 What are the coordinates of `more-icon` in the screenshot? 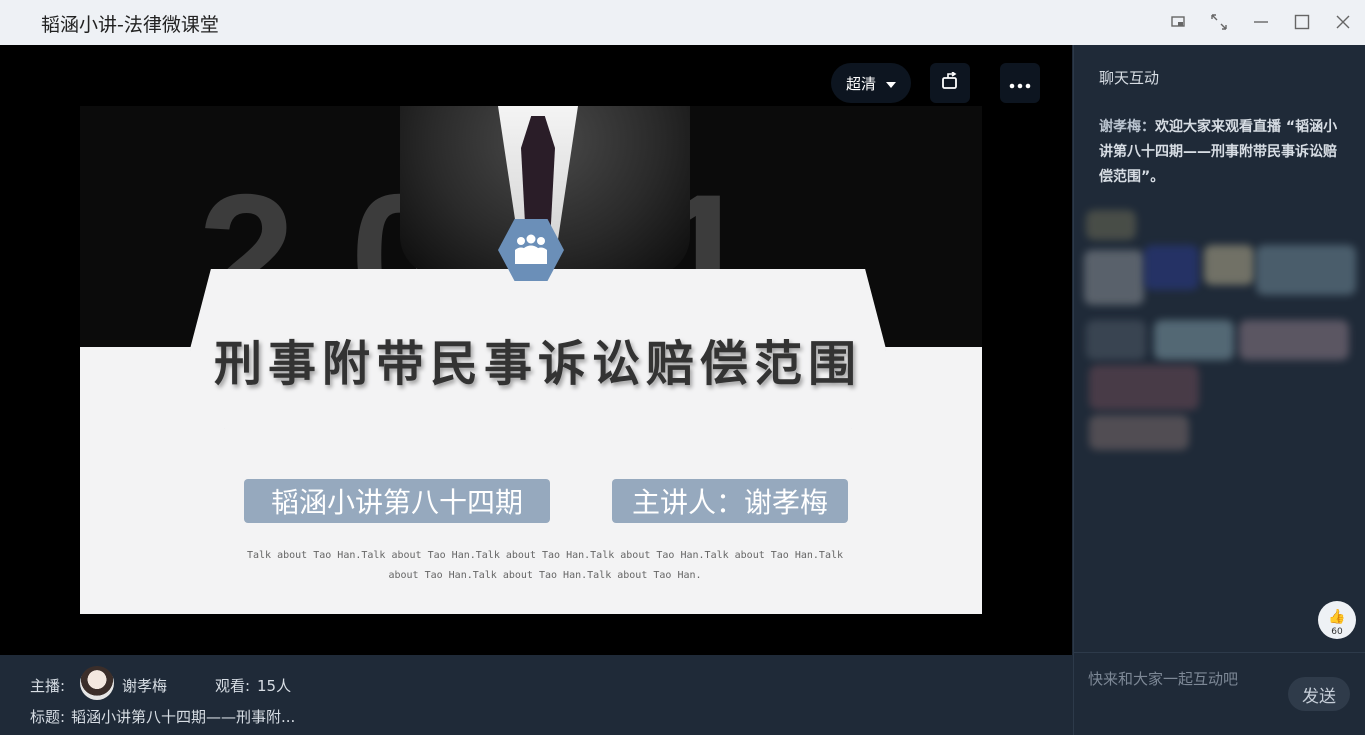 It's located at (1020, 83).